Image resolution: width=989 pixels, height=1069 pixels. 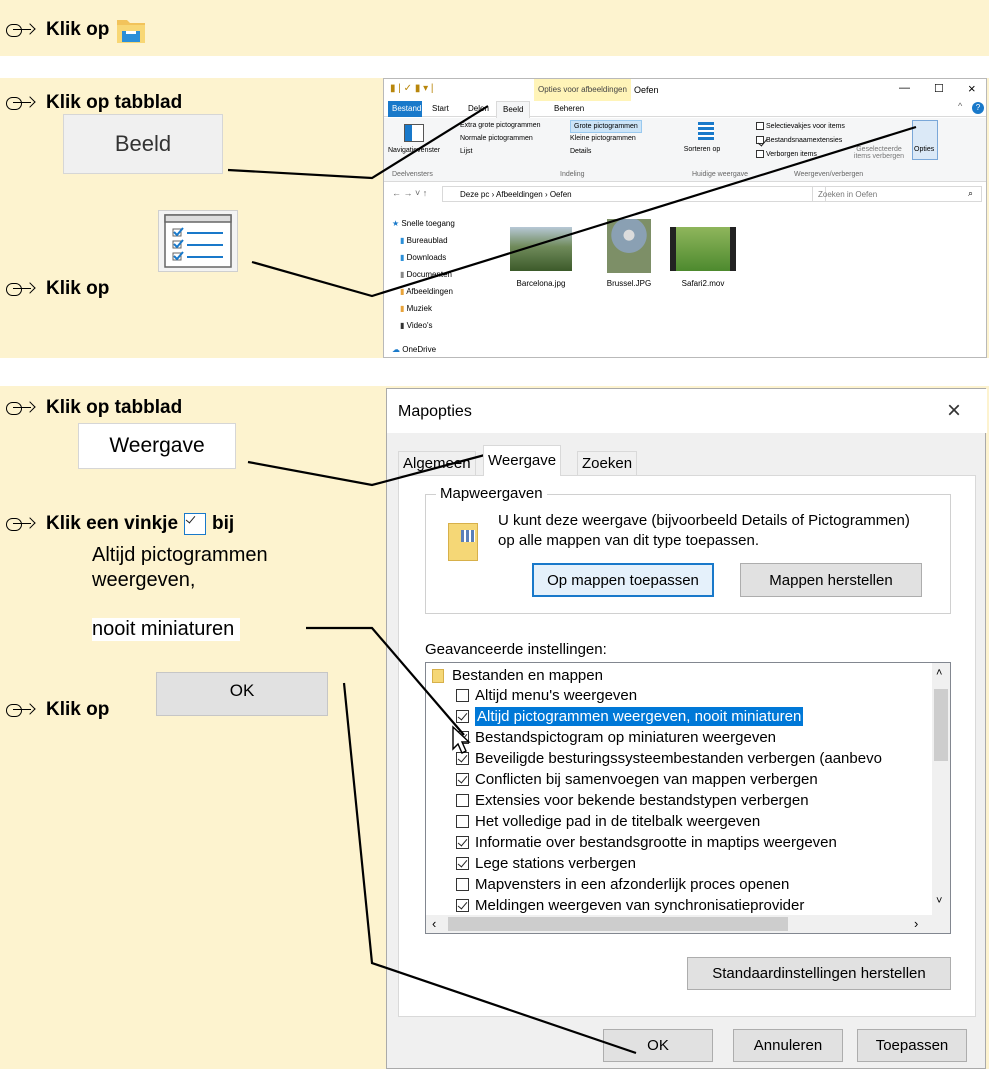 I want to click on option-name-line-2: weergeven,, so click(x=144, y=580).